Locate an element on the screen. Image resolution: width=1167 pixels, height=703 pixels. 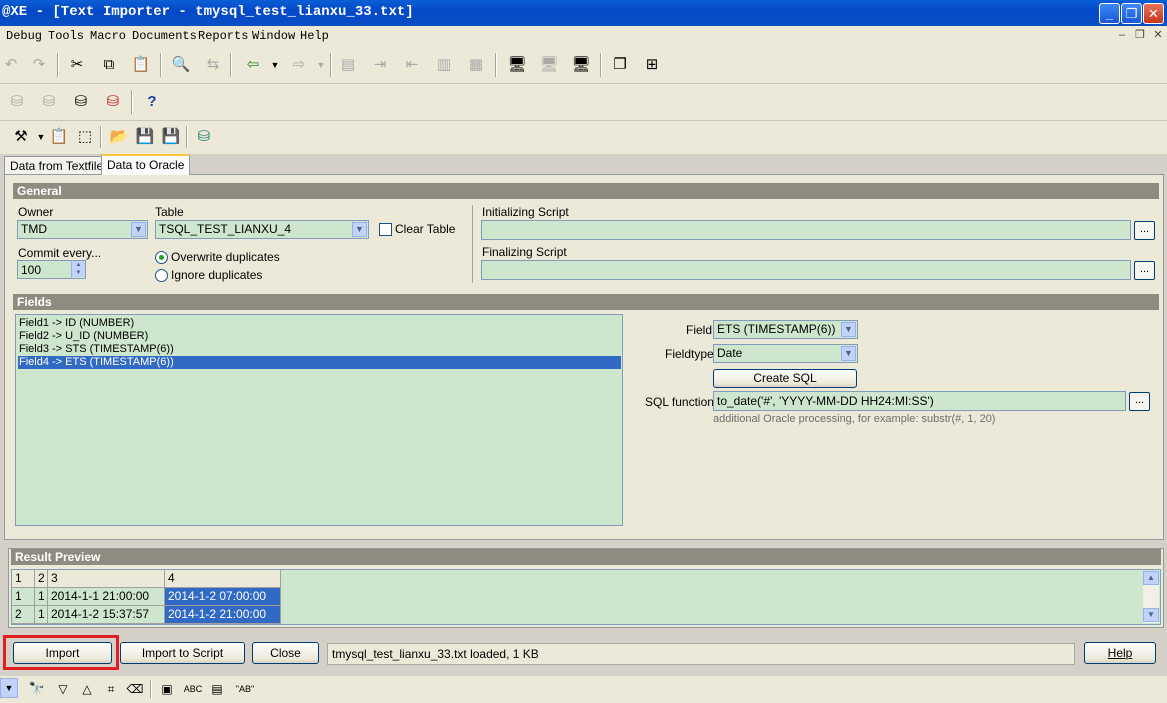
menu-macro: Macro is located at coordinates (108, 36).